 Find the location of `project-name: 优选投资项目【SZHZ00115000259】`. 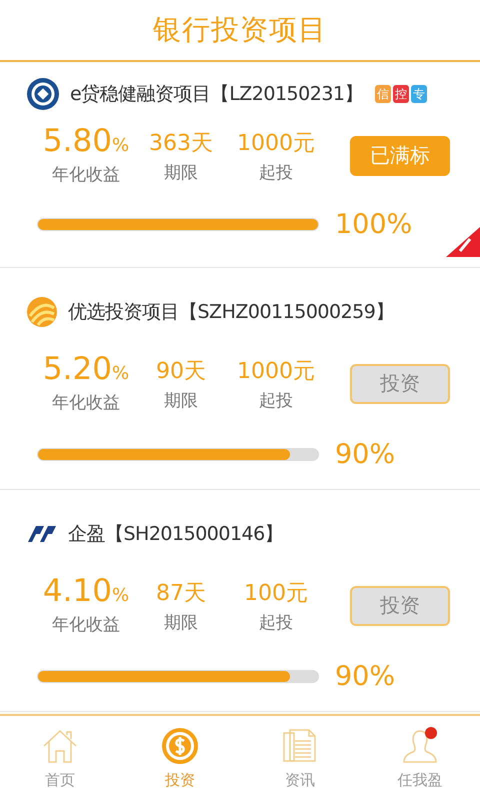

project-name: 优选投资项目【SZHZ00115000259】 is located at coordinates (231, 312).